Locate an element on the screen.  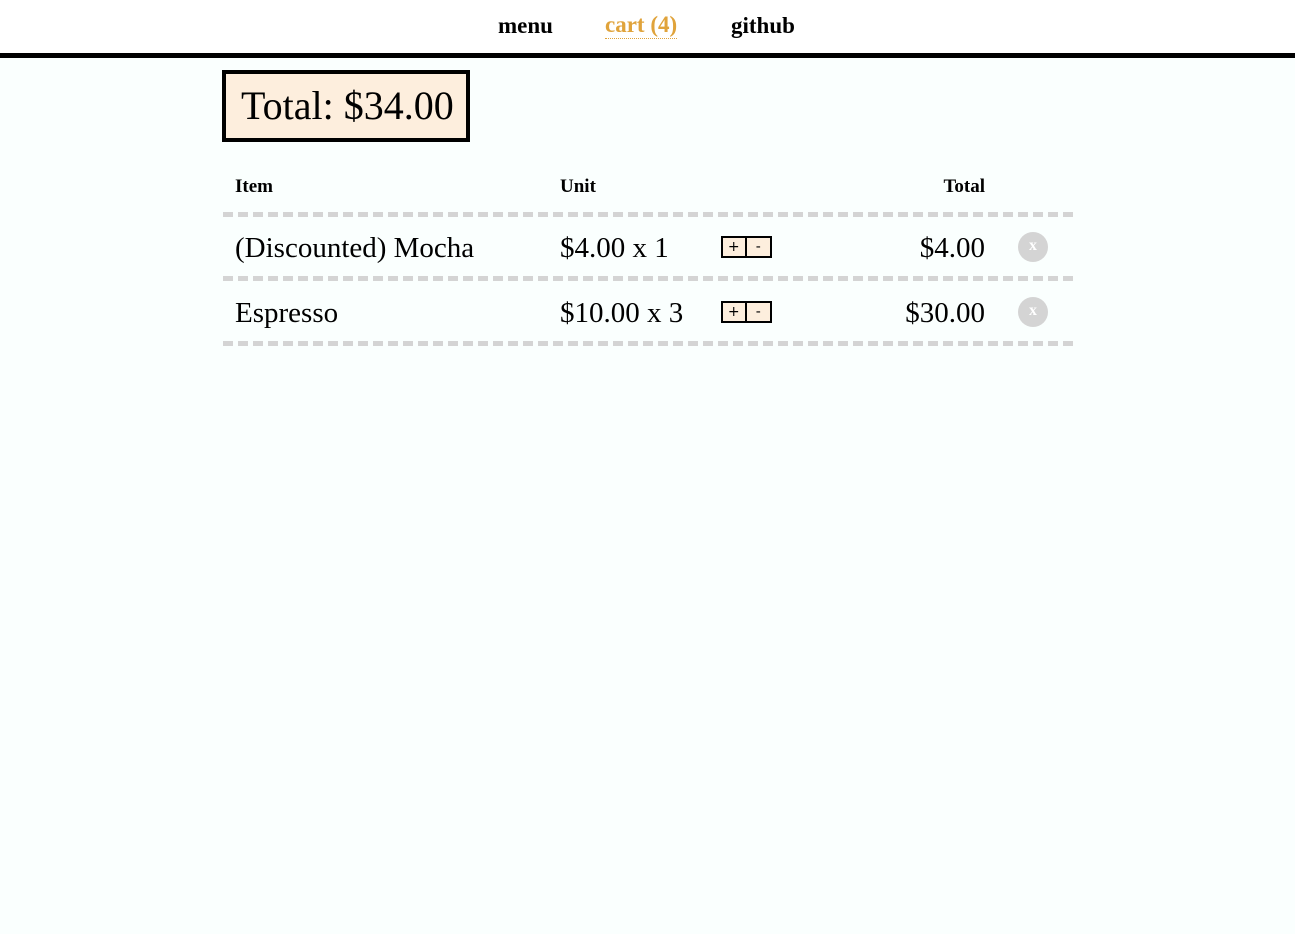
nav-cart-link: cart (4) is located at coordinates (641, 25).